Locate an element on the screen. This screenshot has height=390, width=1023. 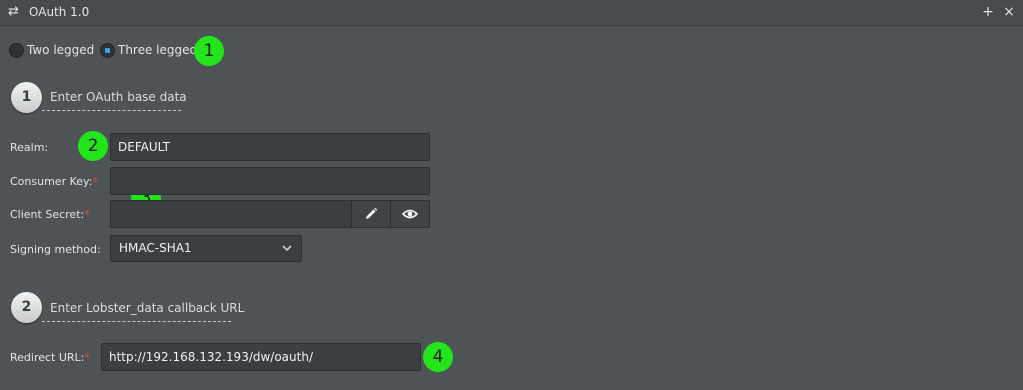
annotation-marker-1: 1 is located at coordinates (209, 51).